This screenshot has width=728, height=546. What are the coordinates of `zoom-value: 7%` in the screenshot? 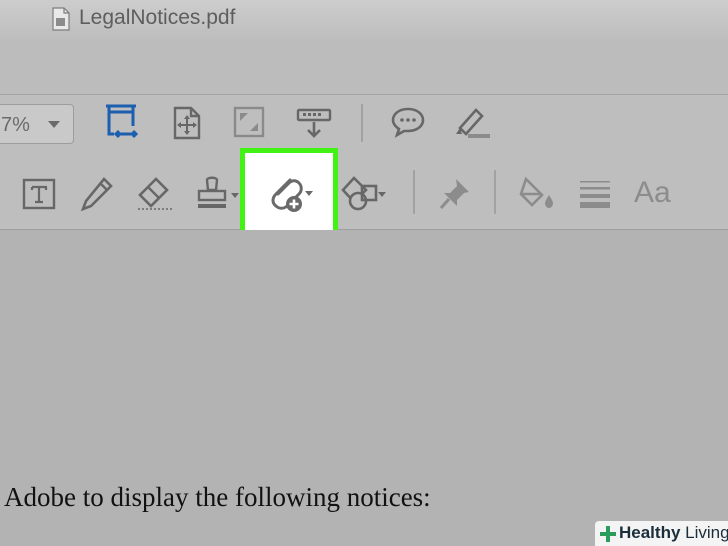 It's located at (15, 125).